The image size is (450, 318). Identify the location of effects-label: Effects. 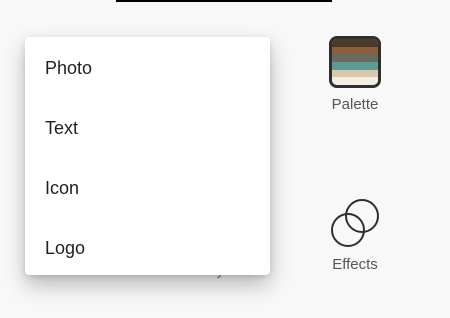
(355, 264).